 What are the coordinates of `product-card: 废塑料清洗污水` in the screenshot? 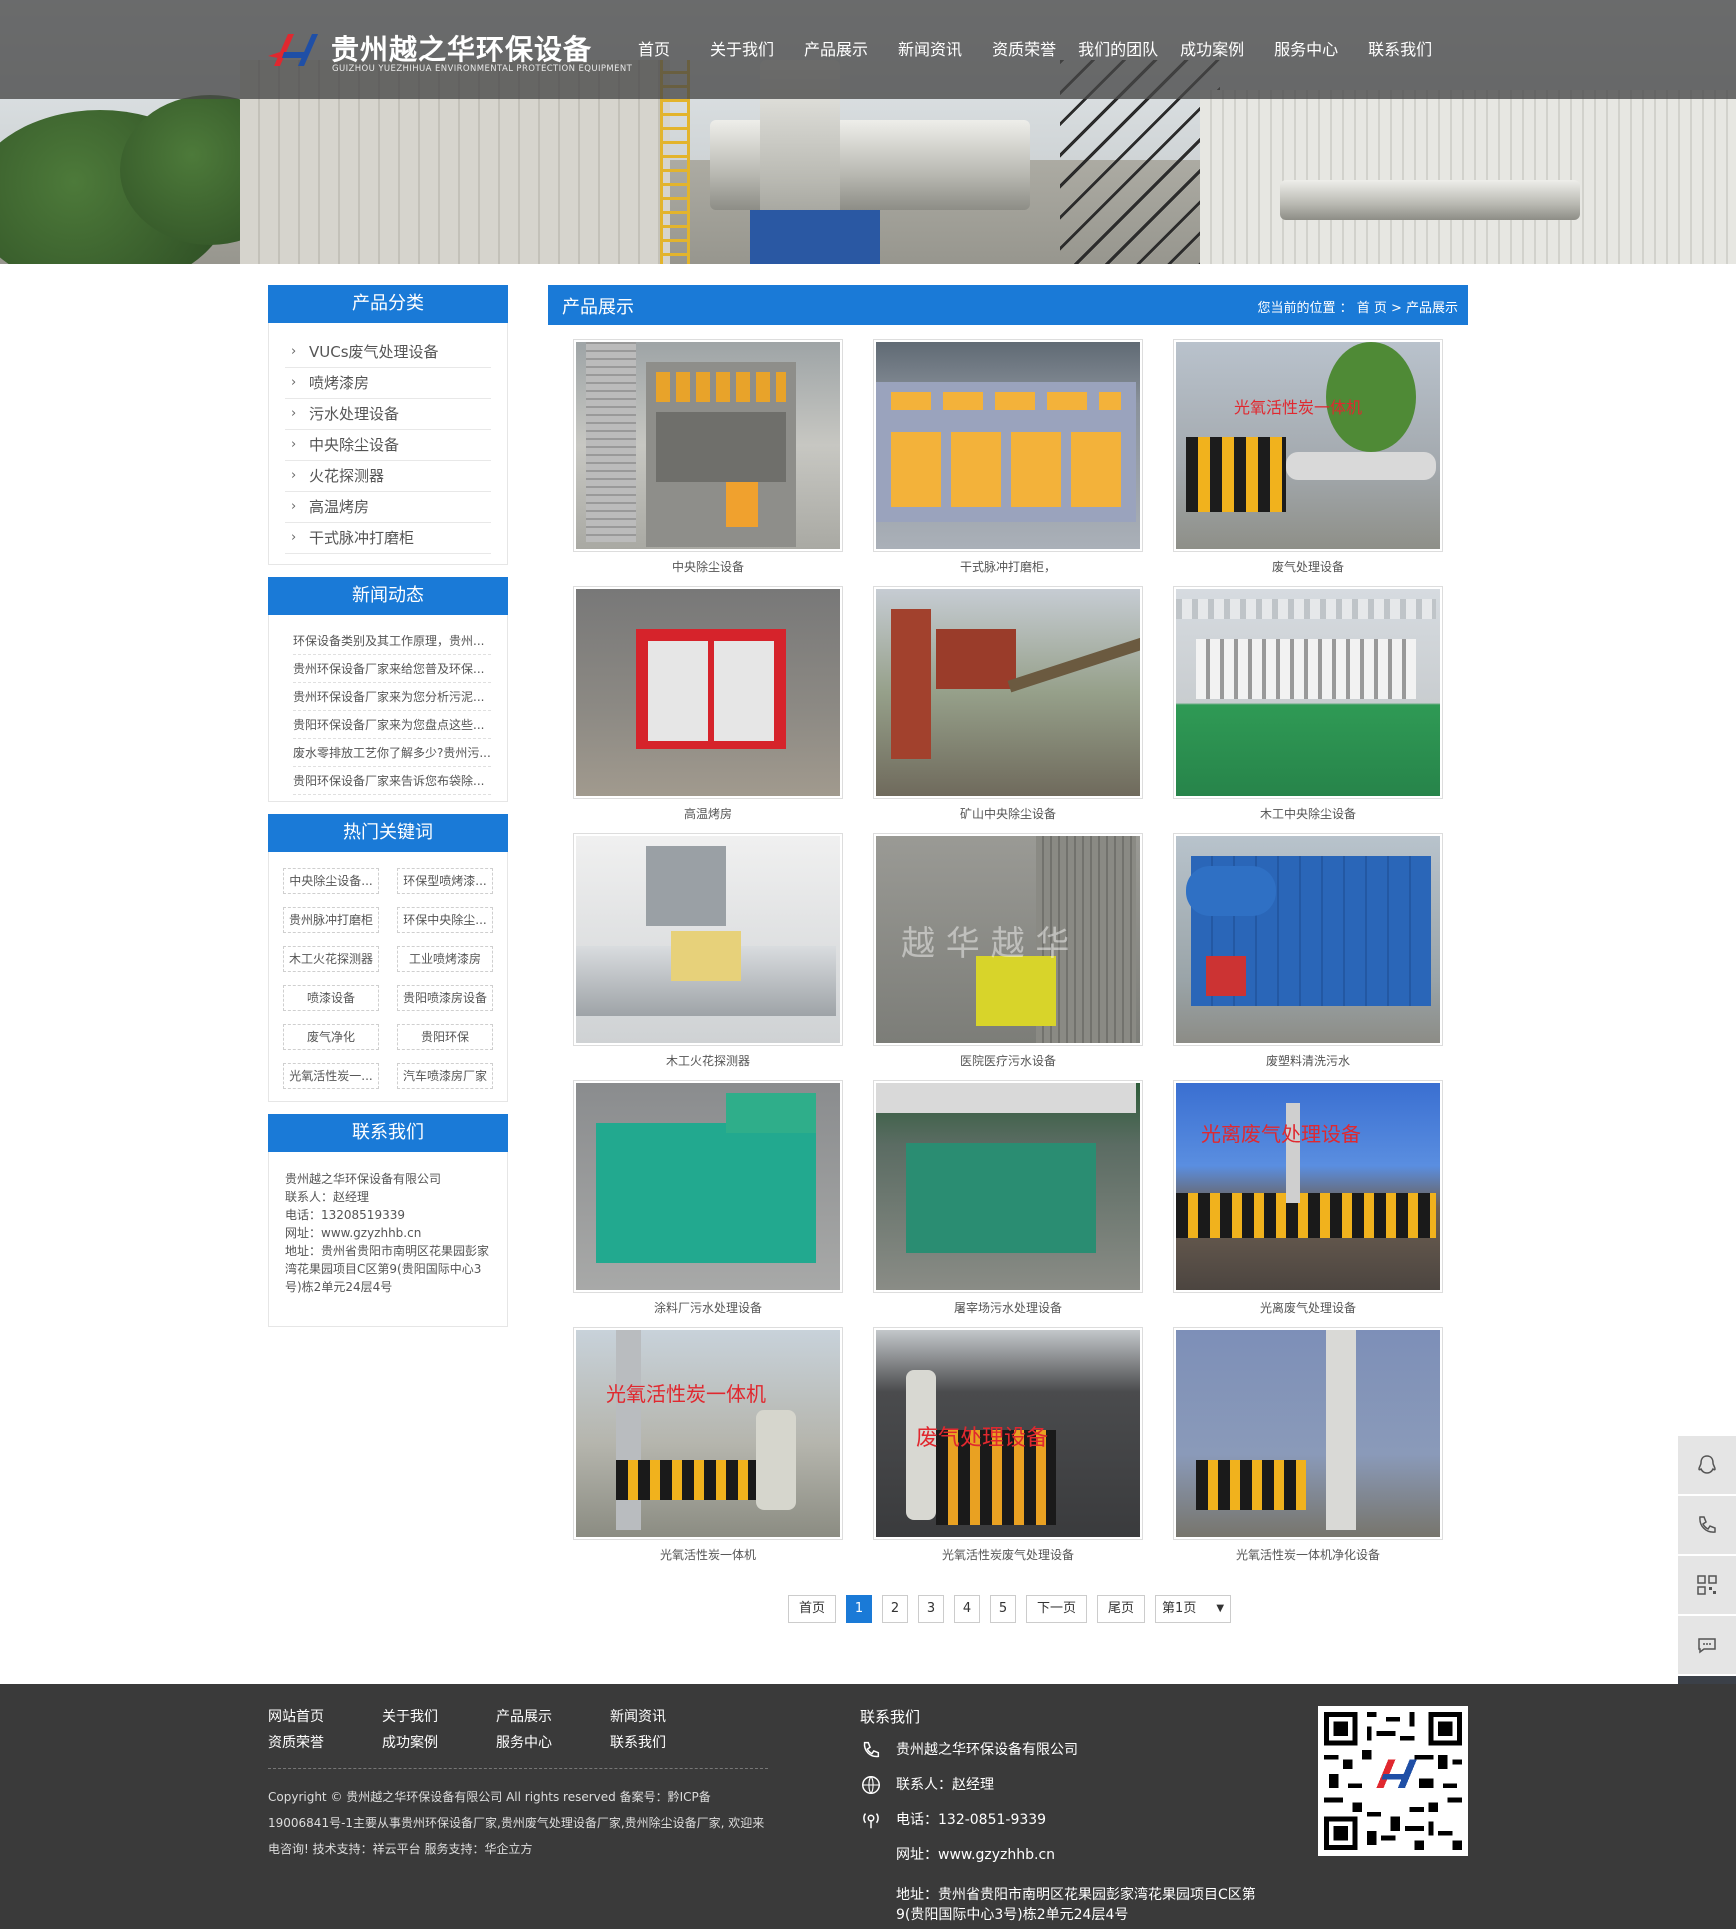 It's located at (1308, 956).